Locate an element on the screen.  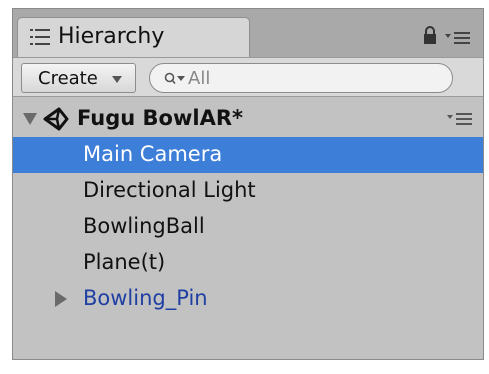
item-label: BowlingBall is located at coordinates (144, 226).